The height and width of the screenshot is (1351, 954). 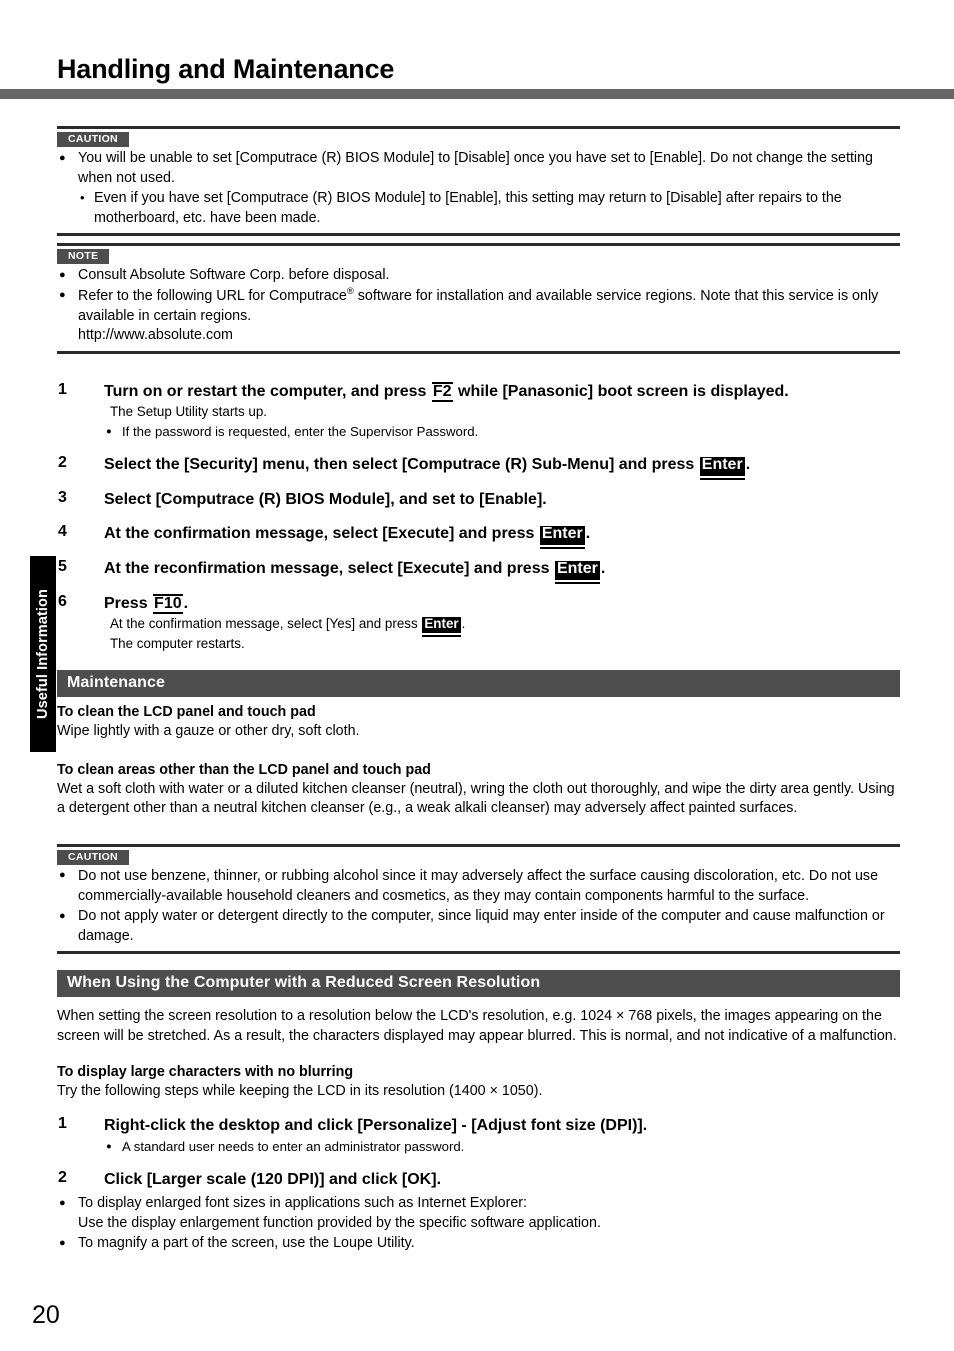 I want to click on registered-icon: ®, so click(x=350, y=291).